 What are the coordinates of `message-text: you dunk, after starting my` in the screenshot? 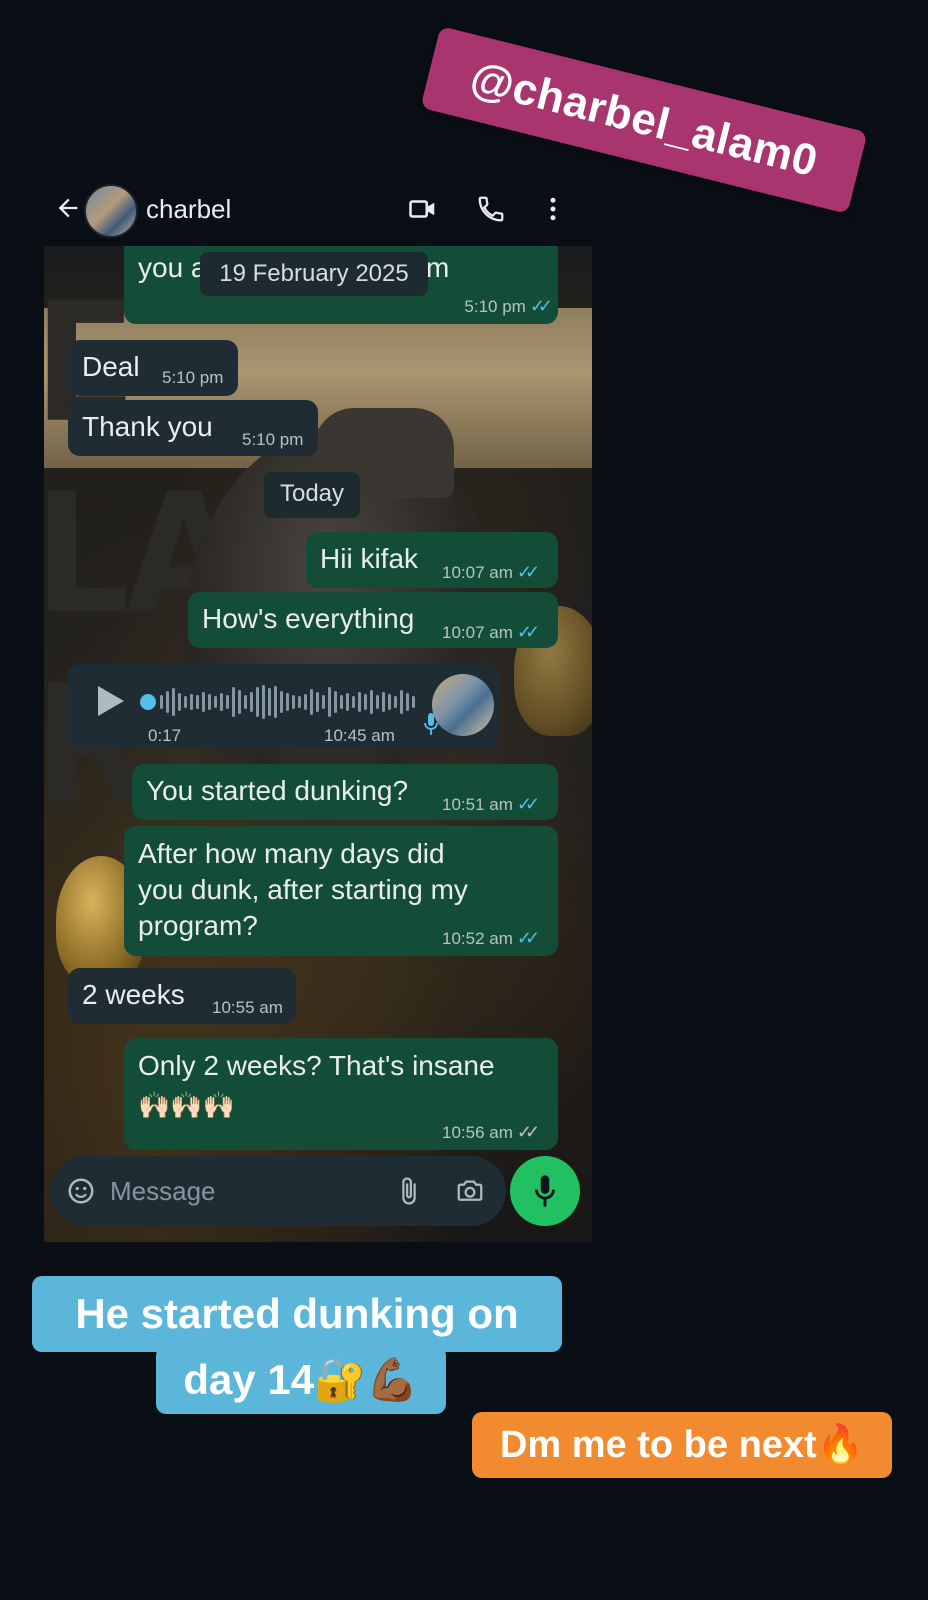 It's located at (303, 889).